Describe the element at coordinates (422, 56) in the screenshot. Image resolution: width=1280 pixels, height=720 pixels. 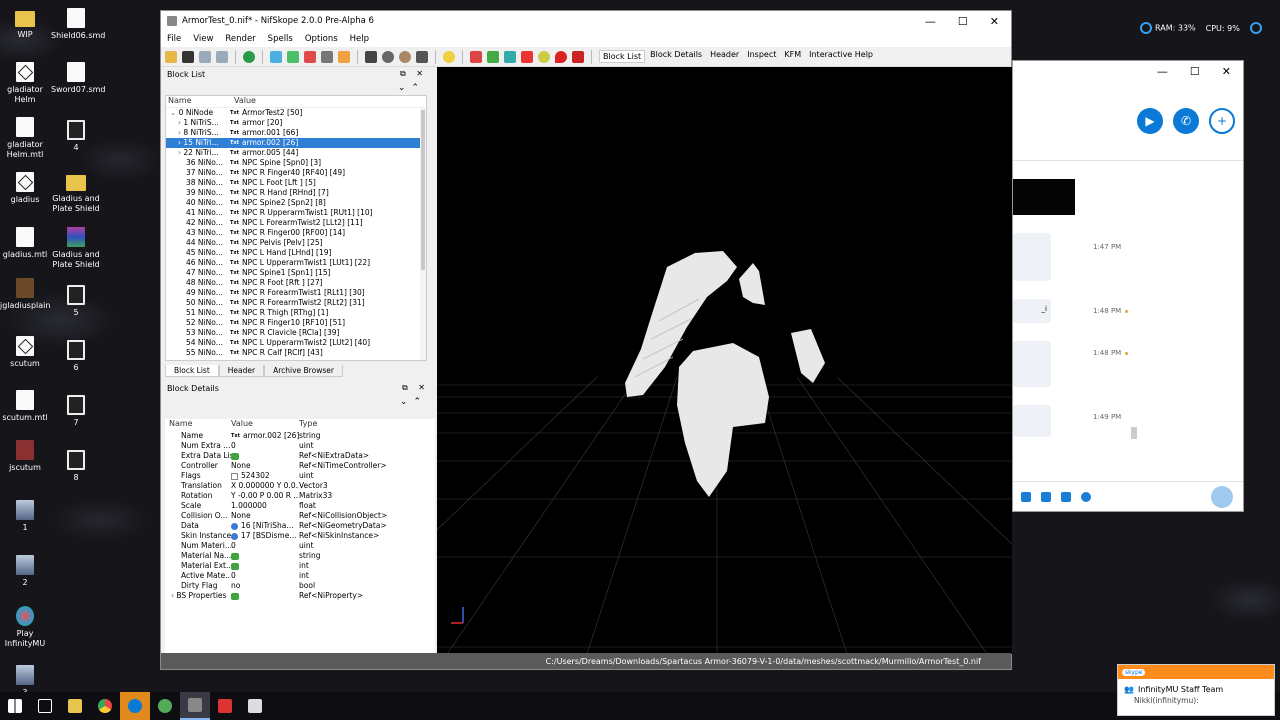
I see `screenshot-icon` at that location.